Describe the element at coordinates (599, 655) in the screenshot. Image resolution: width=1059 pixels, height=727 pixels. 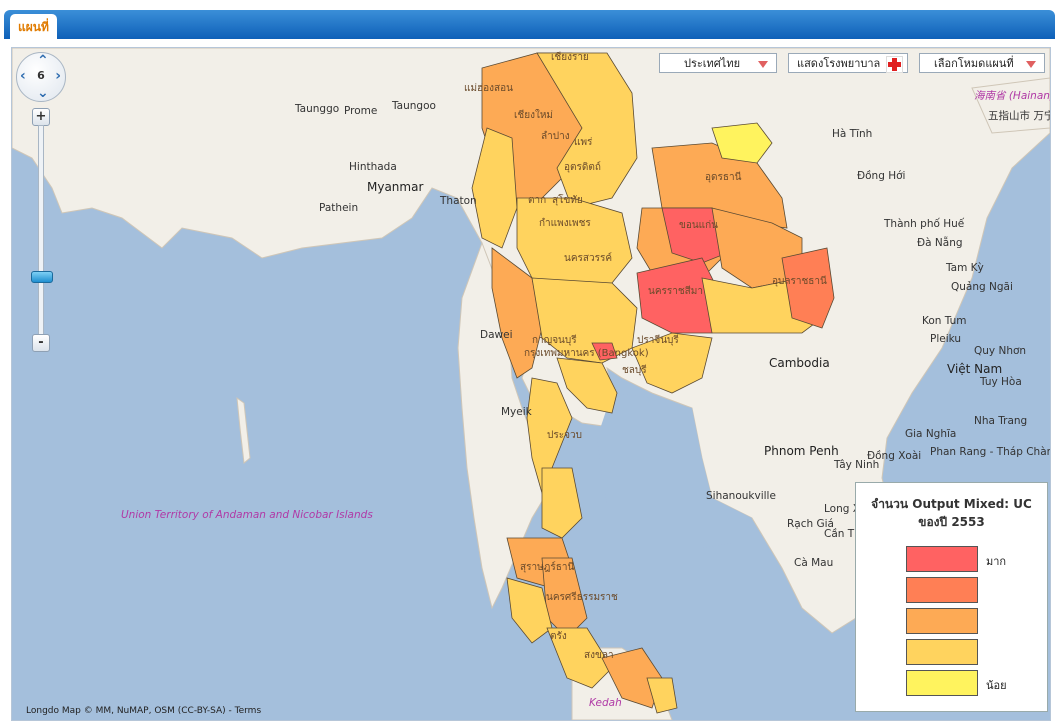
I see `map-label-province: สงขลา` at that location.